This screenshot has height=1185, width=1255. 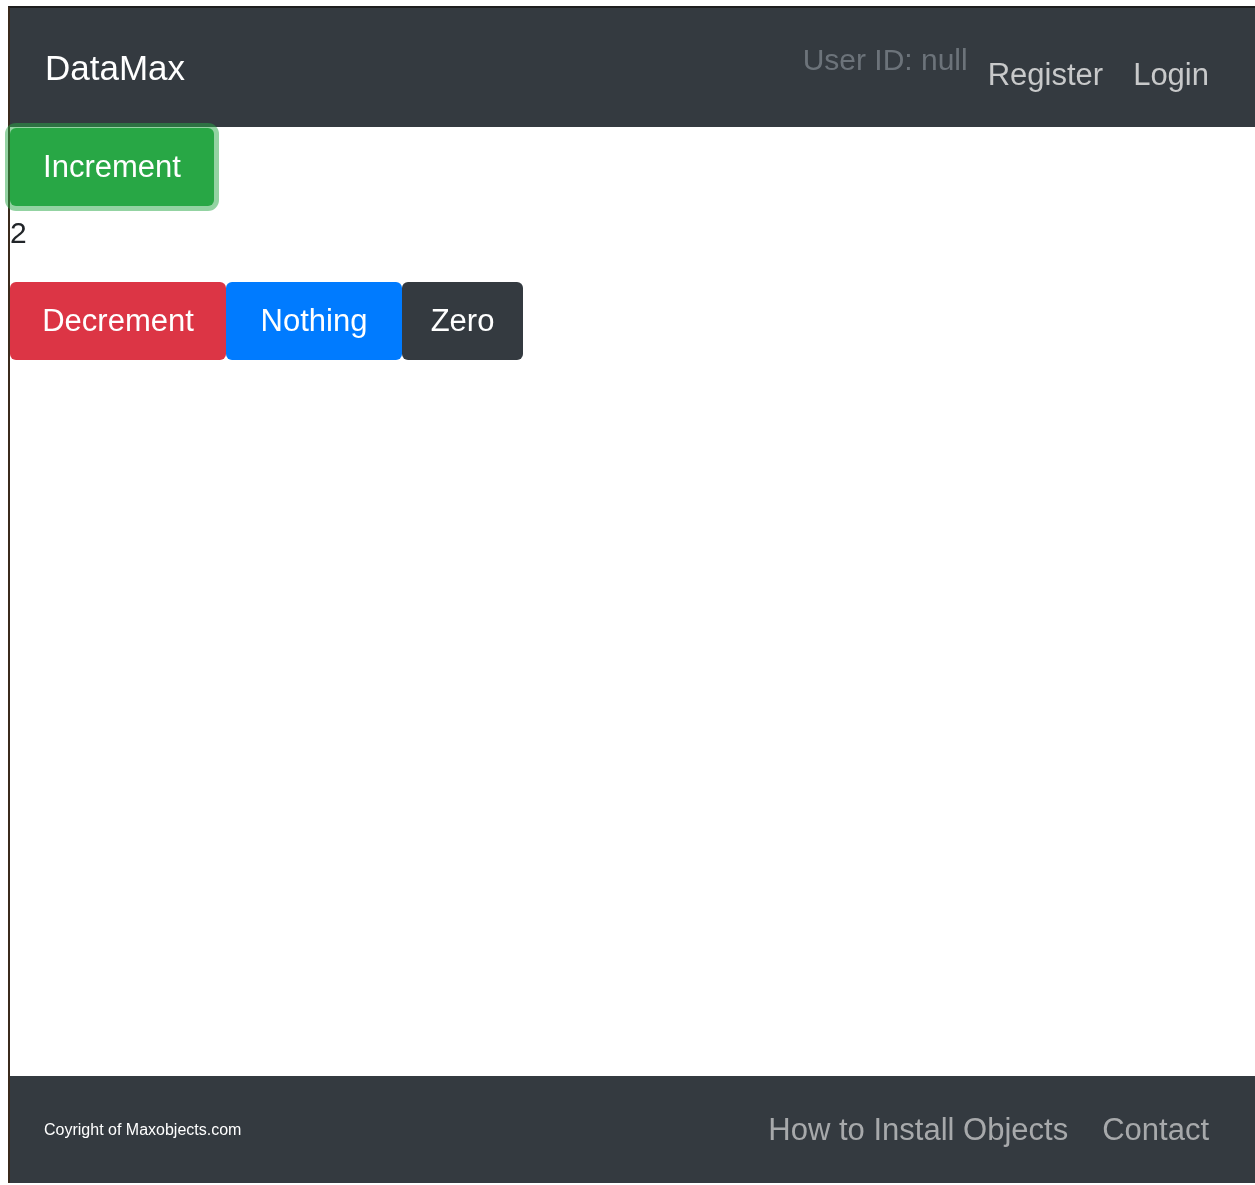 I want to click on nav-link: Register, so click(x=1045, y=74).